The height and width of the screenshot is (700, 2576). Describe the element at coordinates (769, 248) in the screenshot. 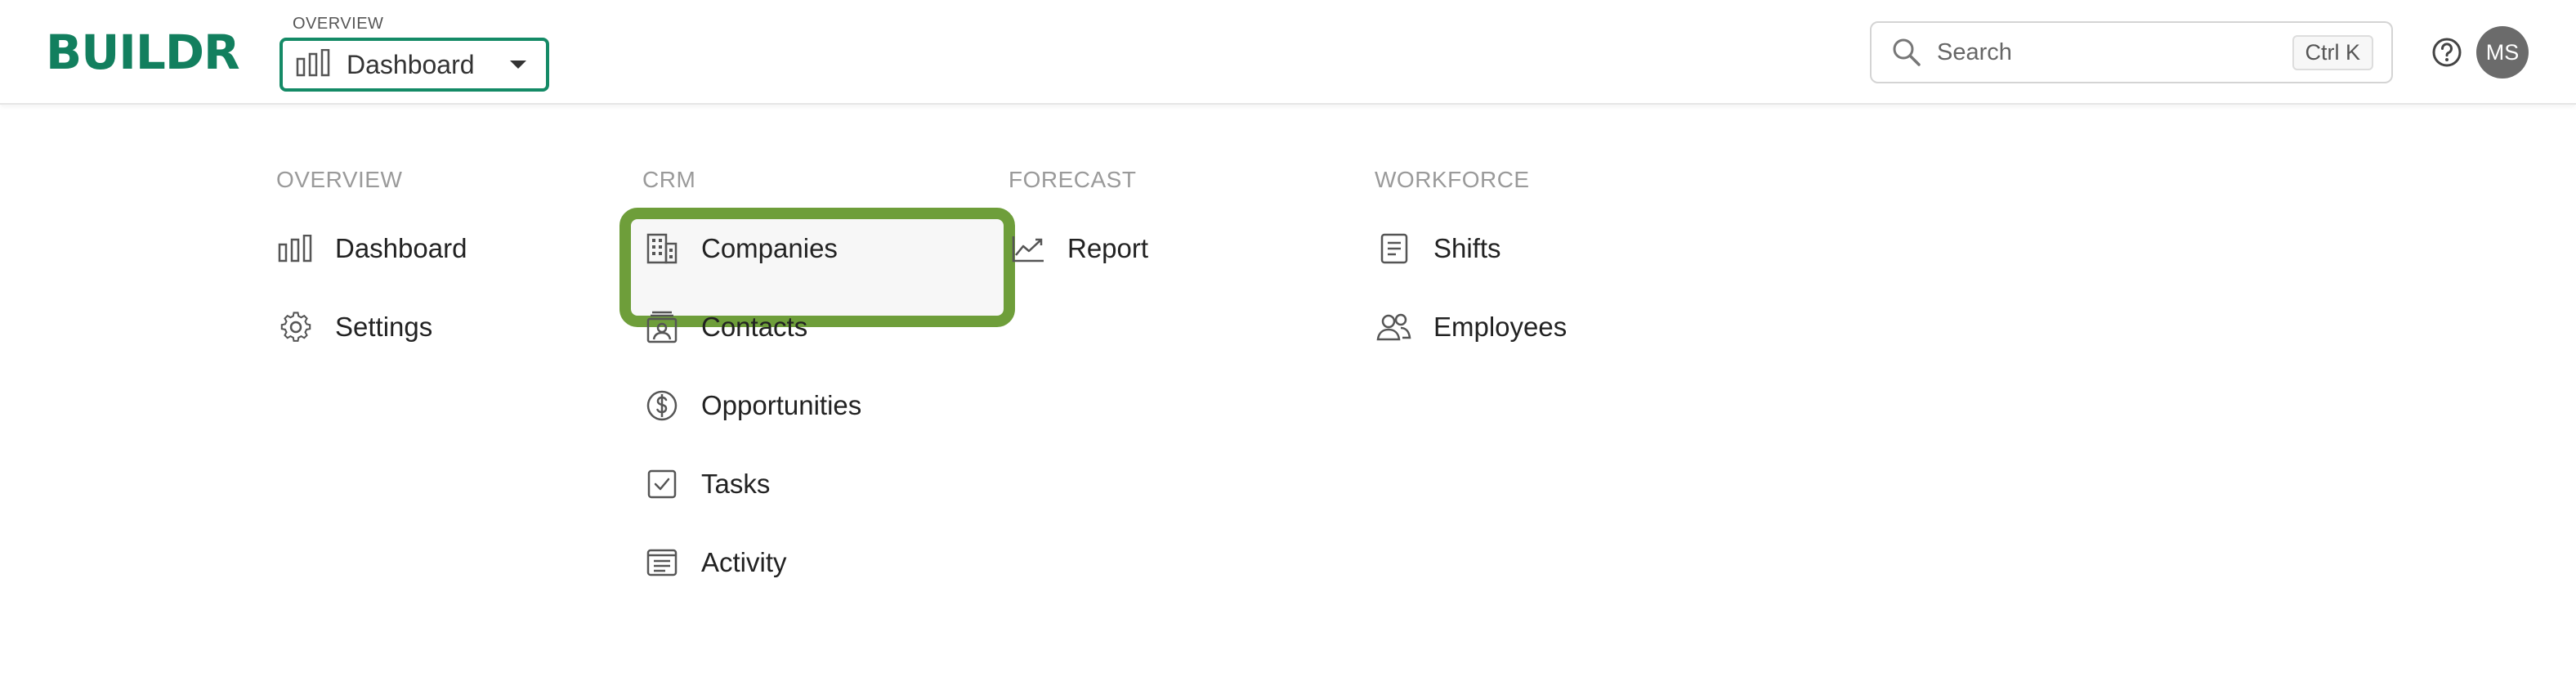

I see `menu-item-label: Companies` at that location.